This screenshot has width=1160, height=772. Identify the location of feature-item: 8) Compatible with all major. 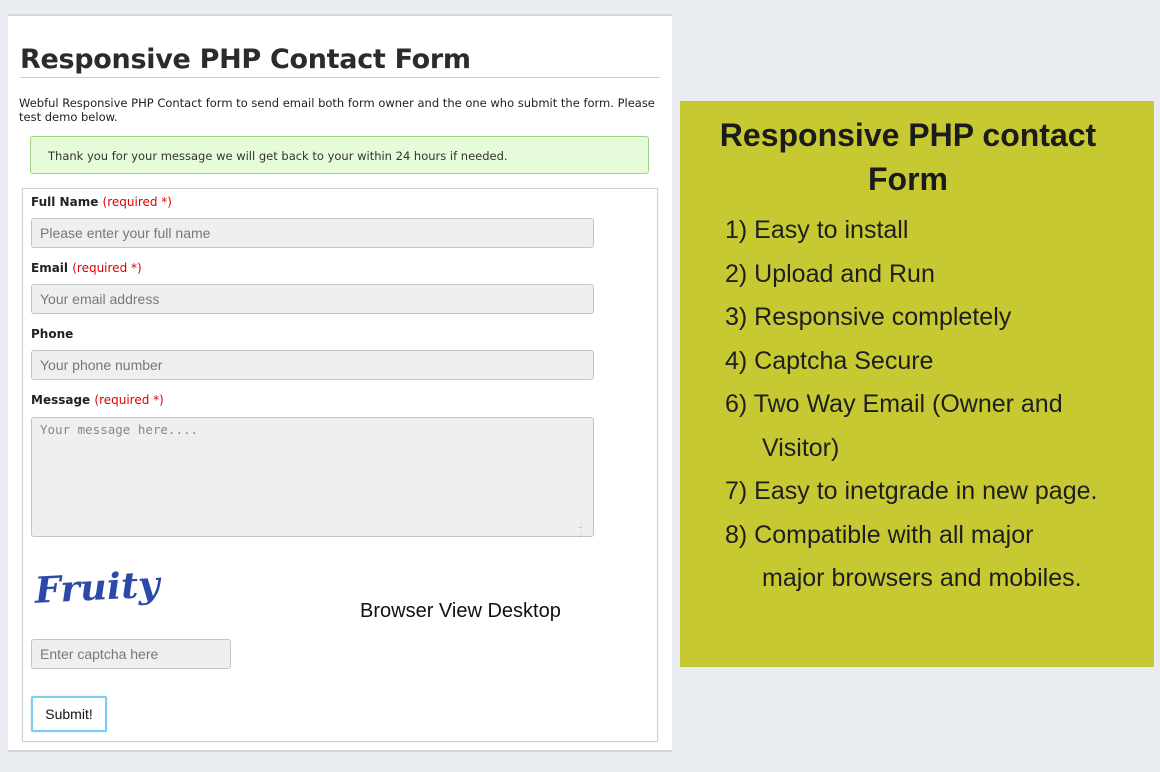
(879, 534).